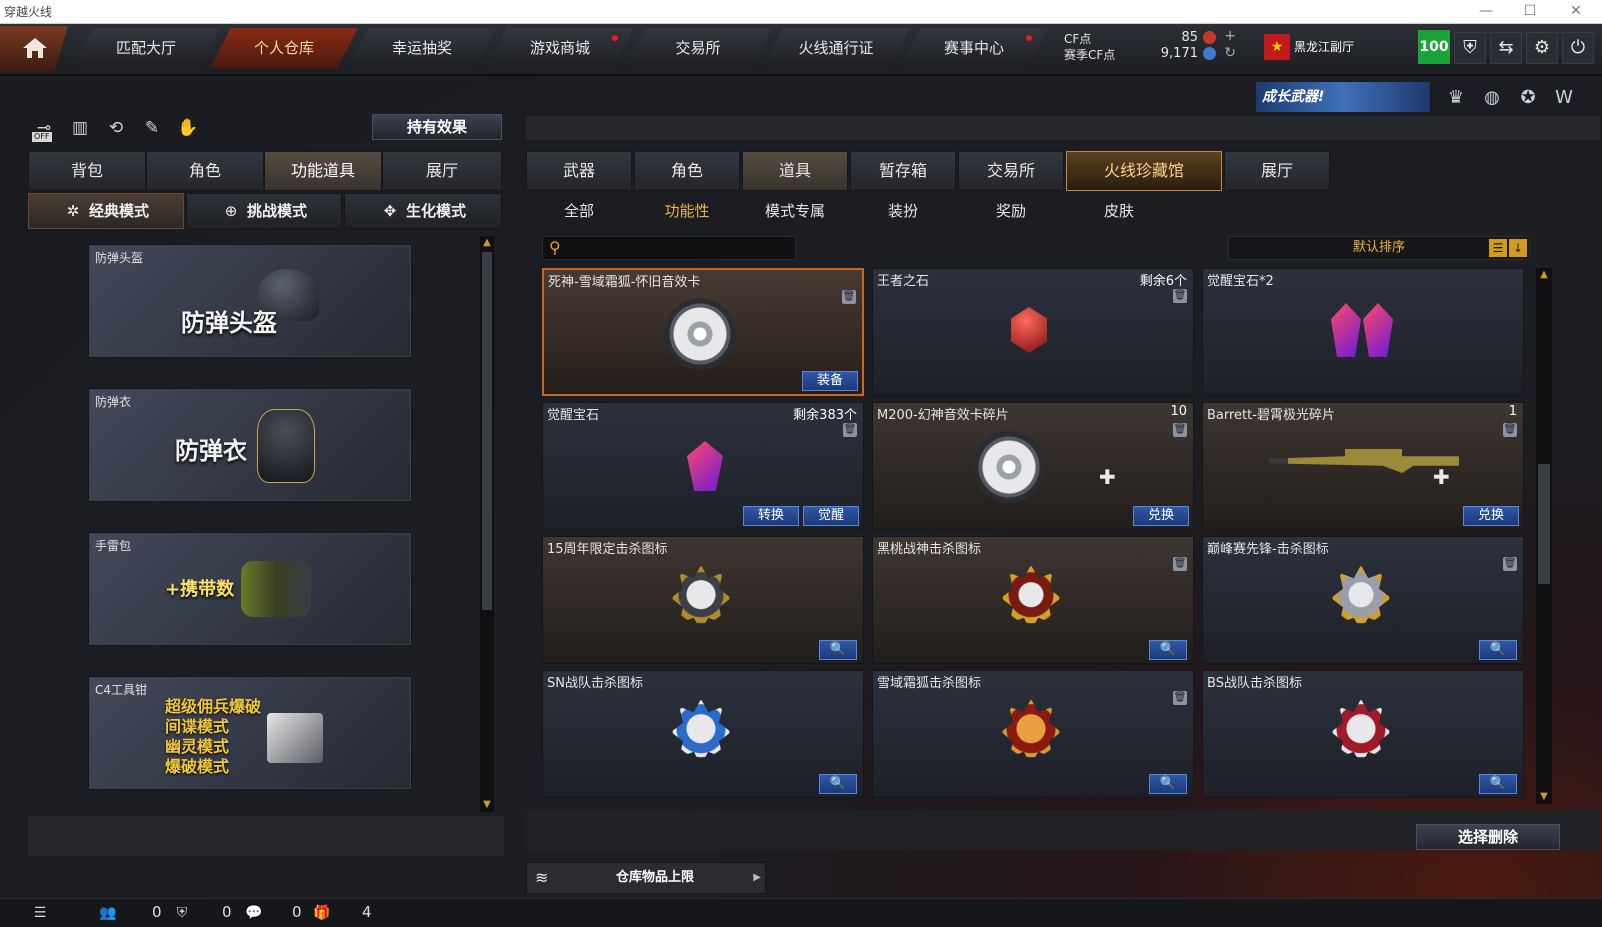 The height and width of the screenshot is (927, 1602). I want to click on nav-tab-lucky-draw: 幸运抽奖, so click(422, 48).